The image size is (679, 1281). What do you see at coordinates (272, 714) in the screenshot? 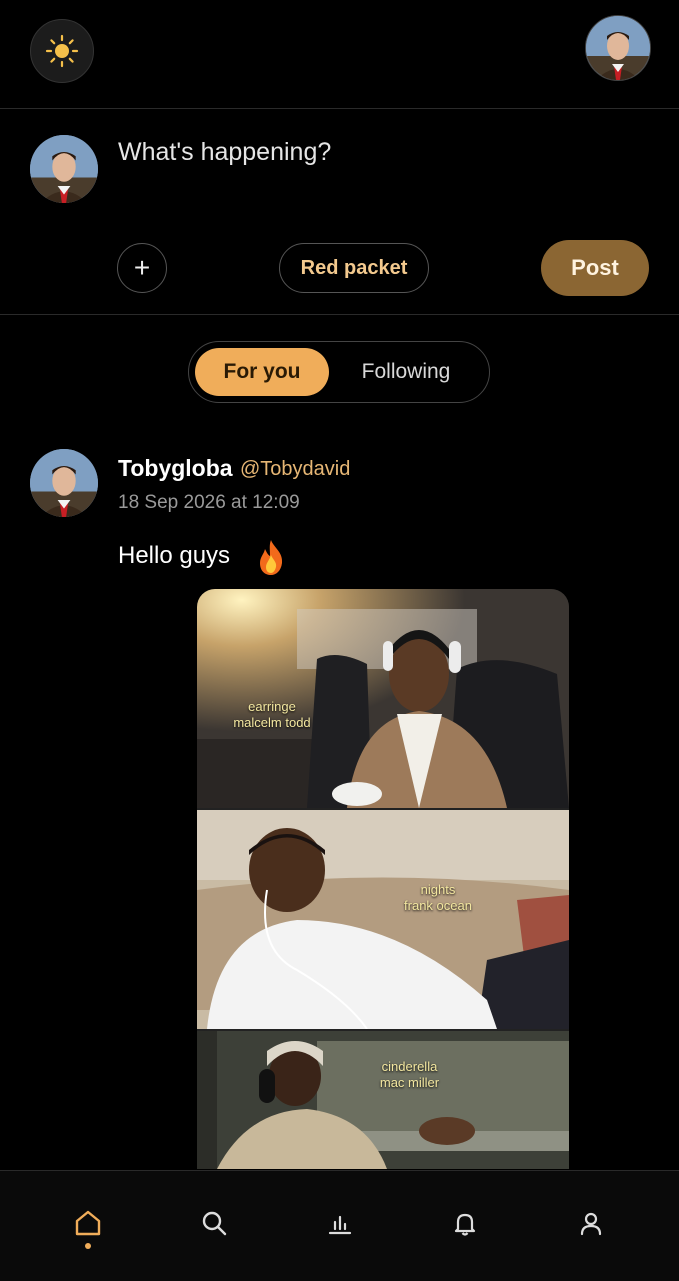
I see `media-caption-1: earringe malcelm todd` at bounding box center [272, 714].